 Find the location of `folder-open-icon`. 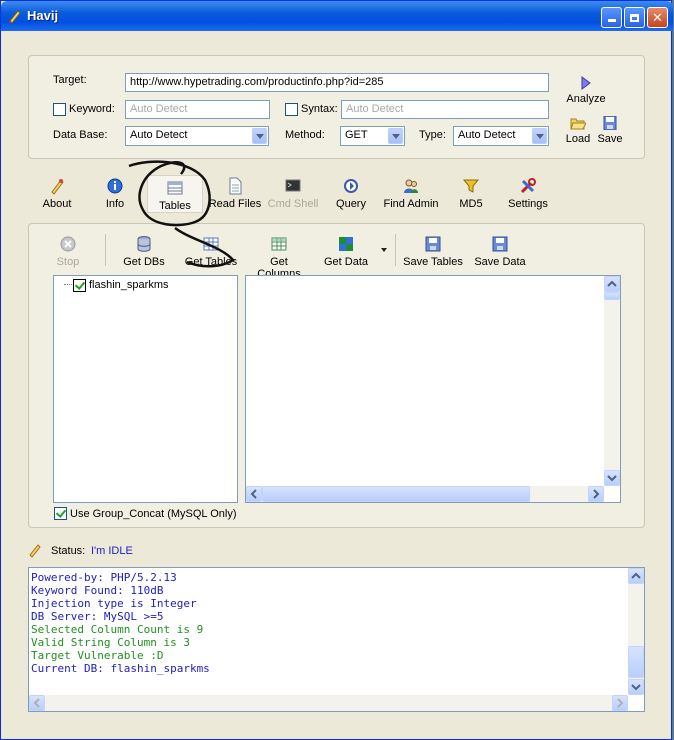

folder-open-icon is located at coordinates (578, 124).